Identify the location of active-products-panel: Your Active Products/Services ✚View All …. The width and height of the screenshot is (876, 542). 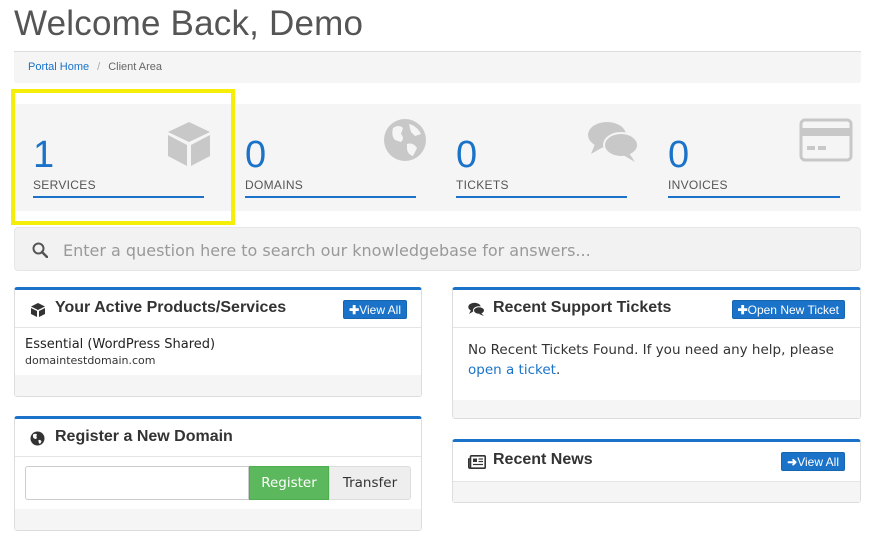
(218, 342).